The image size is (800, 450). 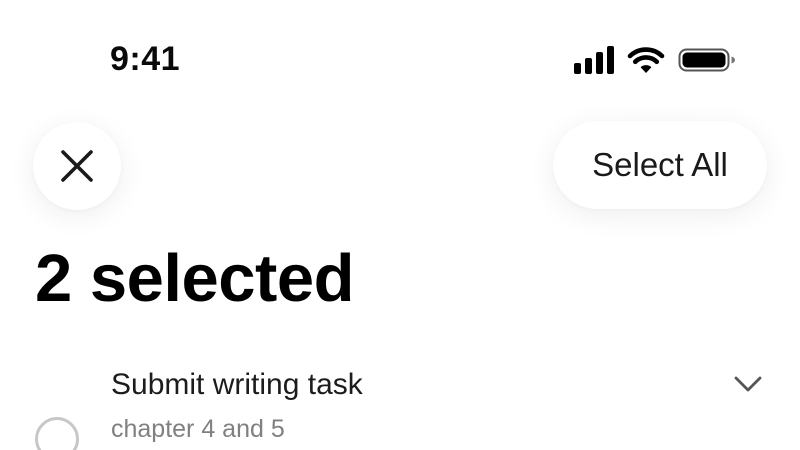 What do you see at coordinates (198, 429) in the screenshot?
I see `task-subtitle: chapter 4 and 5` at bounding box center [198, 429].